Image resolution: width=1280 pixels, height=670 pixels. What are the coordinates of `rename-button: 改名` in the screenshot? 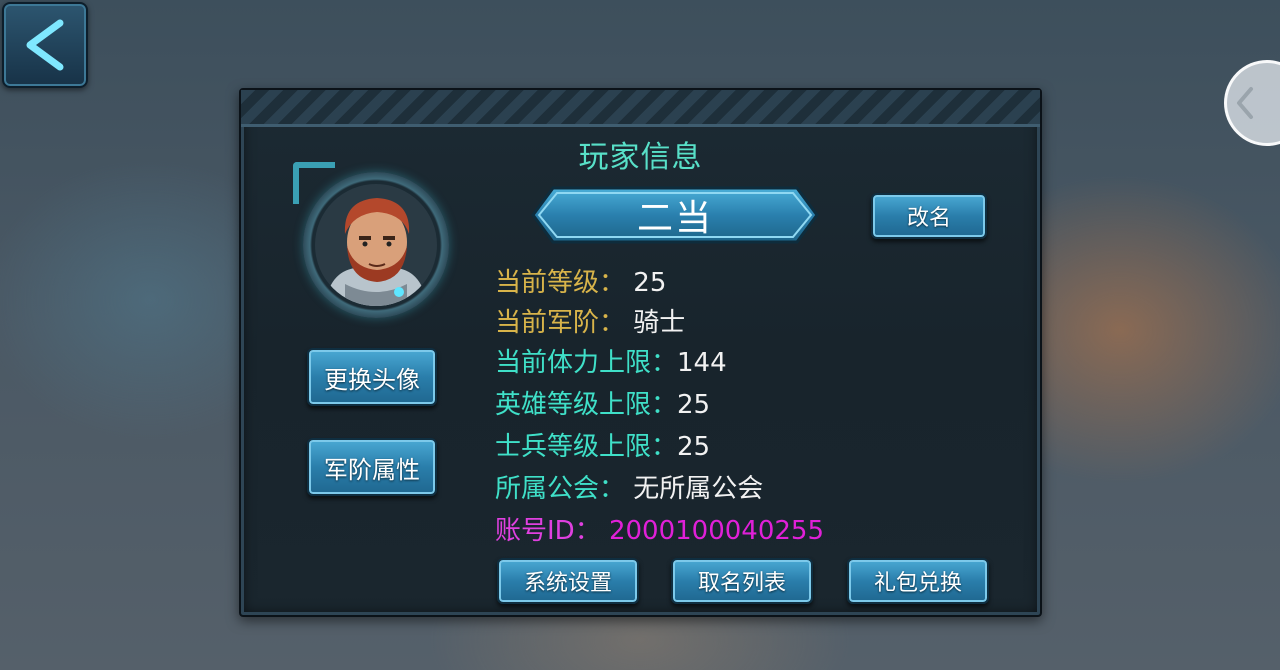 It's located at (929, 216).